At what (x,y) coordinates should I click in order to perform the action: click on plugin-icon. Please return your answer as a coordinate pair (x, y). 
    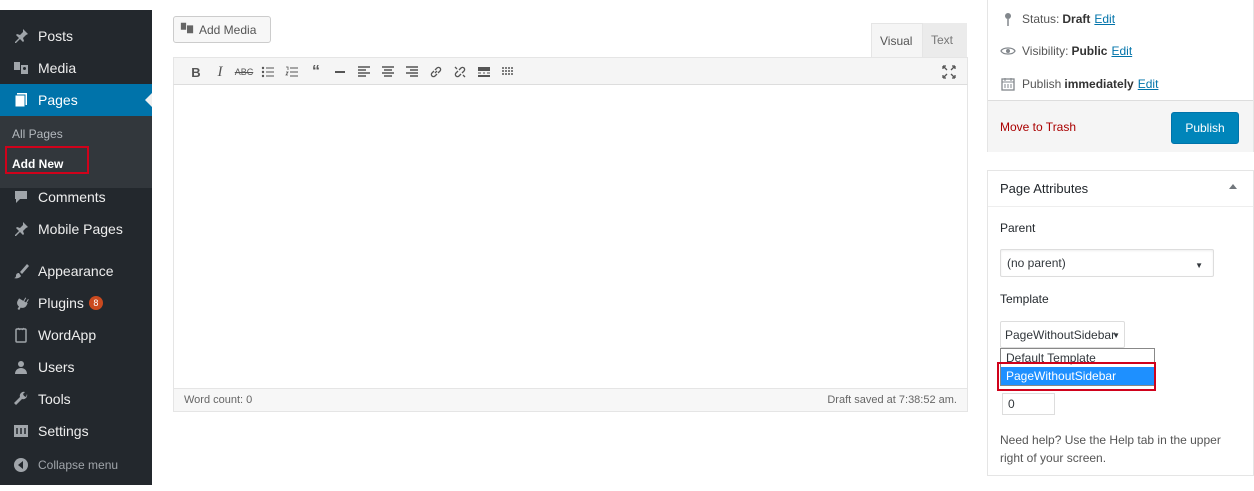
    Looking at the image, I should click on (21, 303).